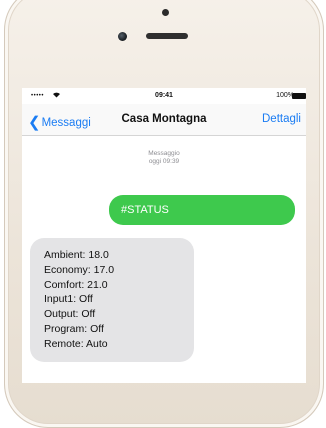  I want to click on status-line-comfort: Comfort: 21.0, so click(76, 284).